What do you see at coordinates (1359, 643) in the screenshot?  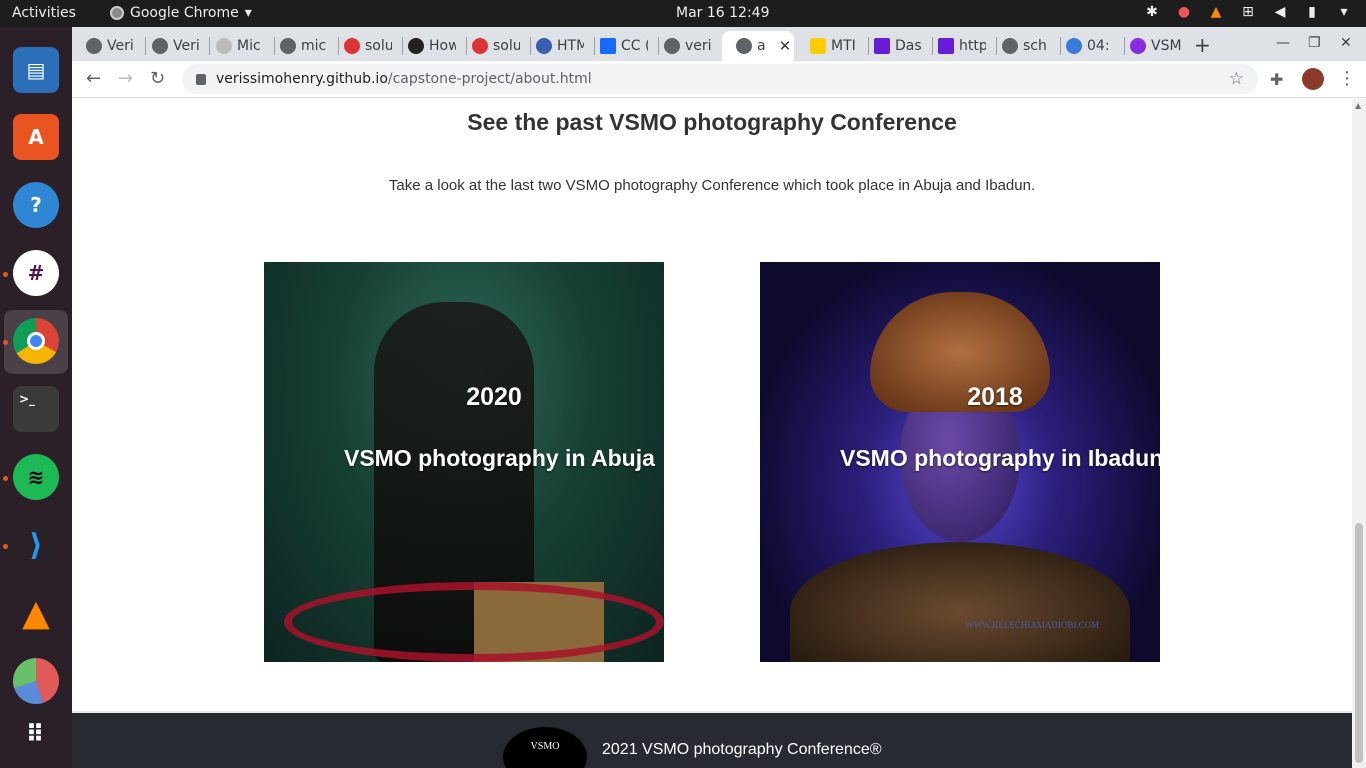 I see `scrollbar-thumb` at bounding box center [1359, 643].